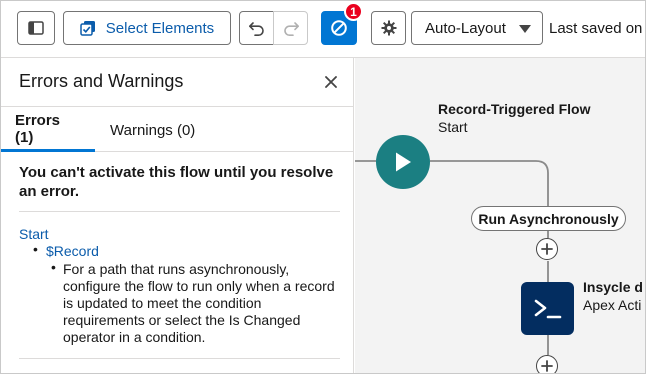 This screenshot has height=374, width=646. What do you see at coordinates (453, 127) in the screenshot?
I see `start-node-subtitle: Start` at bounding box center [453, 127].